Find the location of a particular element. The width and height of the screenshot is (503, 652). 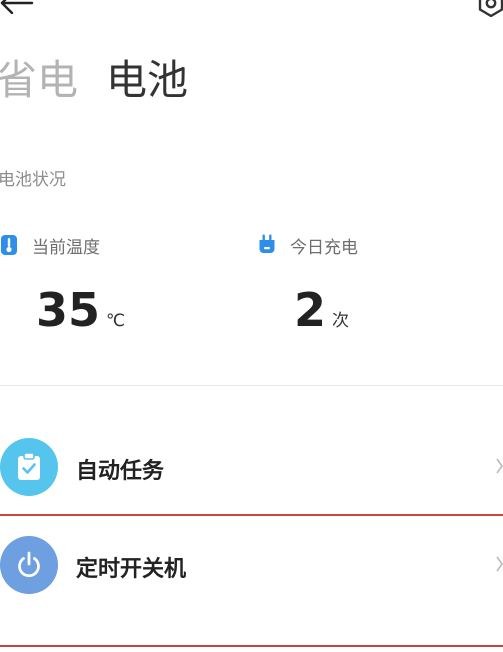

divider is located at coordinates (251, 385).